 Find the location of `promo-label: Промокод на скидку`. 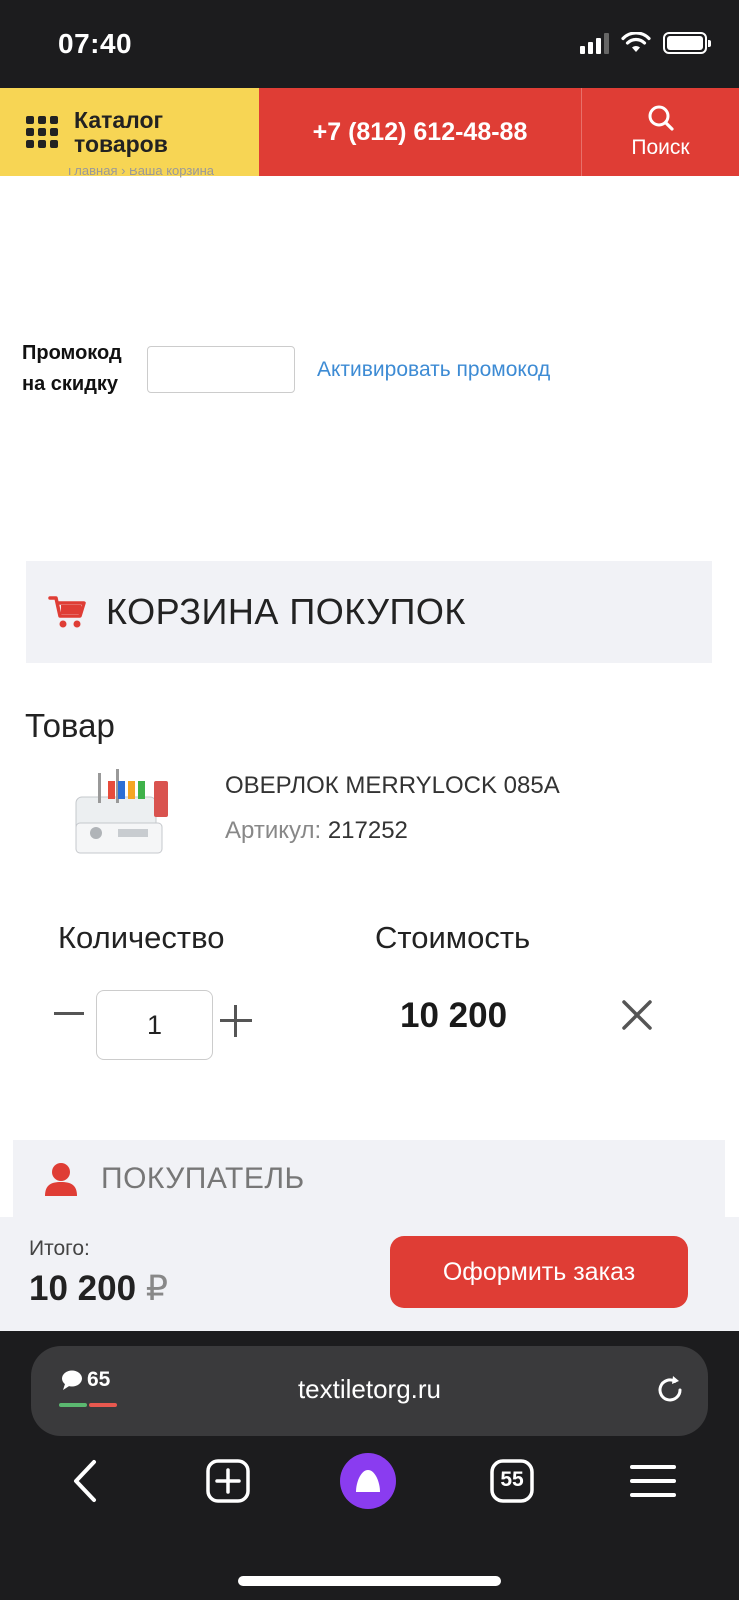

promo-label: Промокод на скидку is located at coordinates (72, 368).